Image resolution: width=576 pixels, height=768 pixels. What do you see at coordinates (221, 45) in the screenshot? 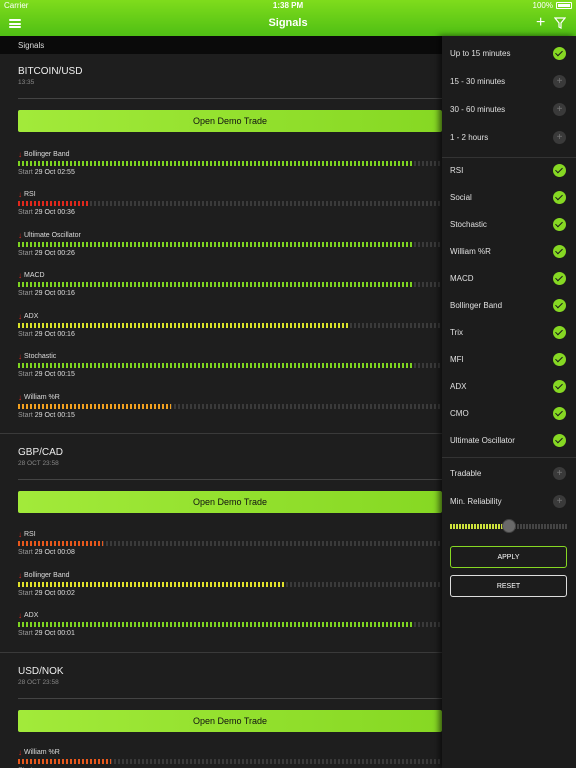
I see `section-header: Signals` at bounding box center [221, 45].